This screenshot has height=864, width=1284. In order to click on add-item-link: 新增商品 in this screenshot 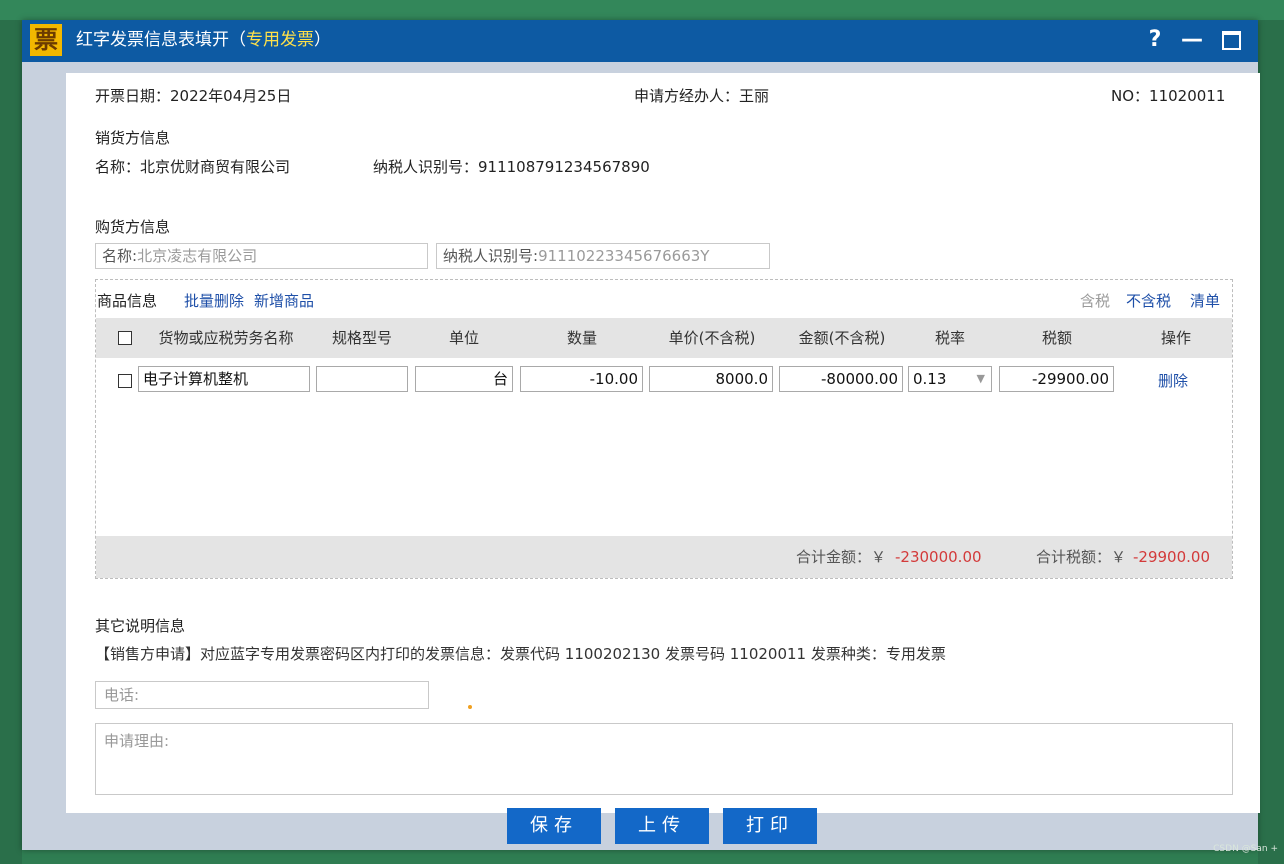, I will do `click(284, 300)`.